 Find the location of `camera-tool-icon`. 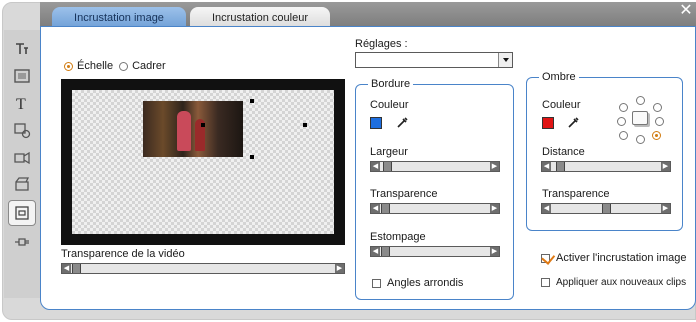

camera-tool-icon is located at coordinates (22, 157).